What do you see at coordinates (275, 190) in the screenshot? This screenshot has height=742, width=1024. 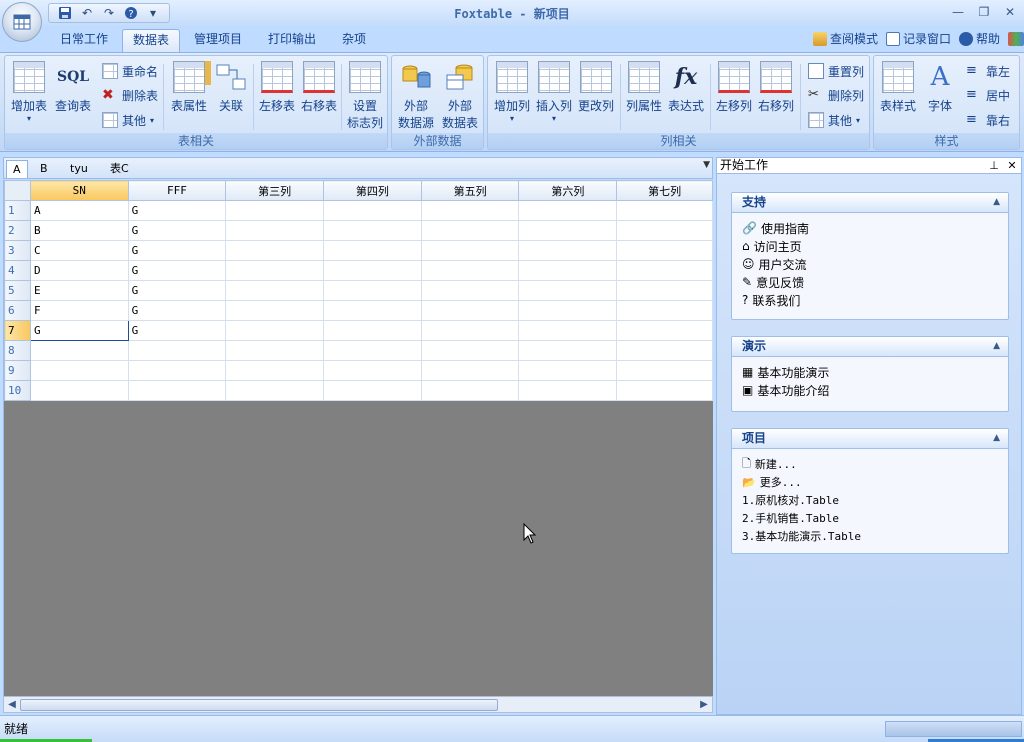 I see `column-header: 第三列` at bounding box center [275, 190].